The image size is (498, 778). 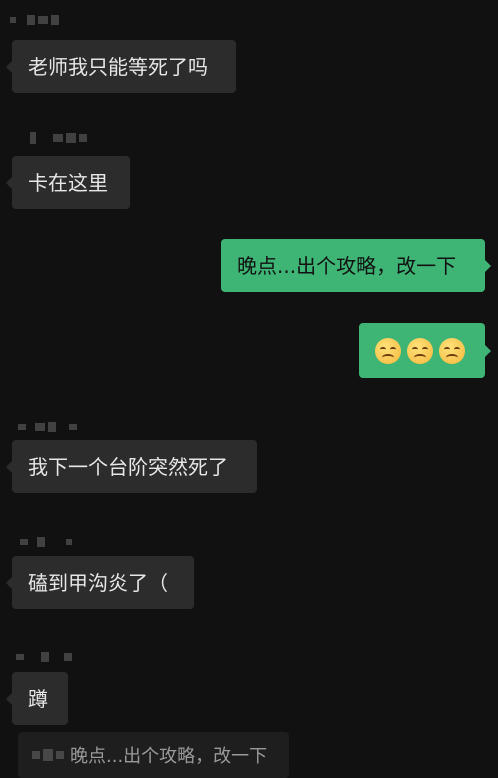 I want to click on quoted-message: 晚点...出个攻略，改一下, so click(x=153, y=755).